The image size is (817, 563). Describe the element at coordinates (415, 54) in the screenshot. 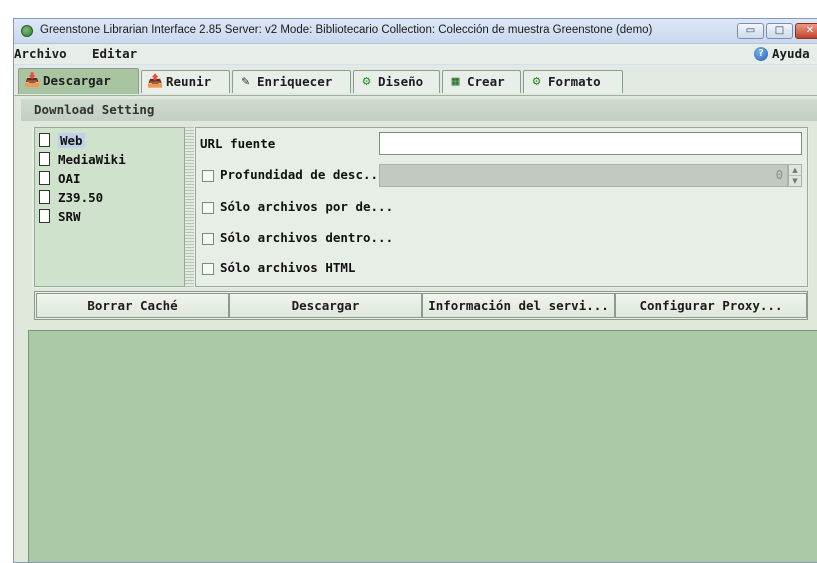

I see `menu-bar: Archivo Editar ? Ayuda` at that location.